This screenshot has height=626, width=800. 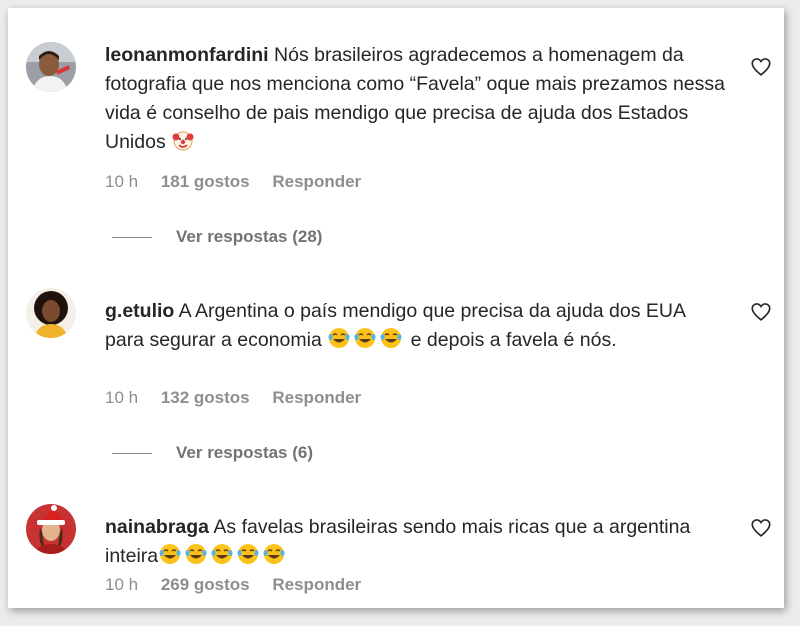 I want to click on likes-count: 132 gostos, so click(x=205, y=397).